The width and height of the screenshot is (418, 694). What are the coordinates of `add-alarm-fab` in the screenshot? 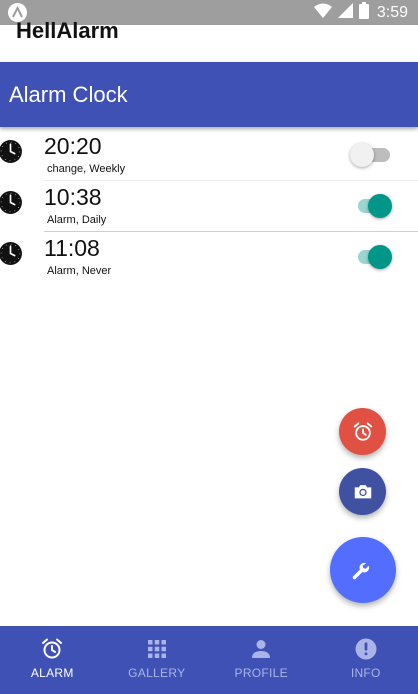 It's located at (362, 431).